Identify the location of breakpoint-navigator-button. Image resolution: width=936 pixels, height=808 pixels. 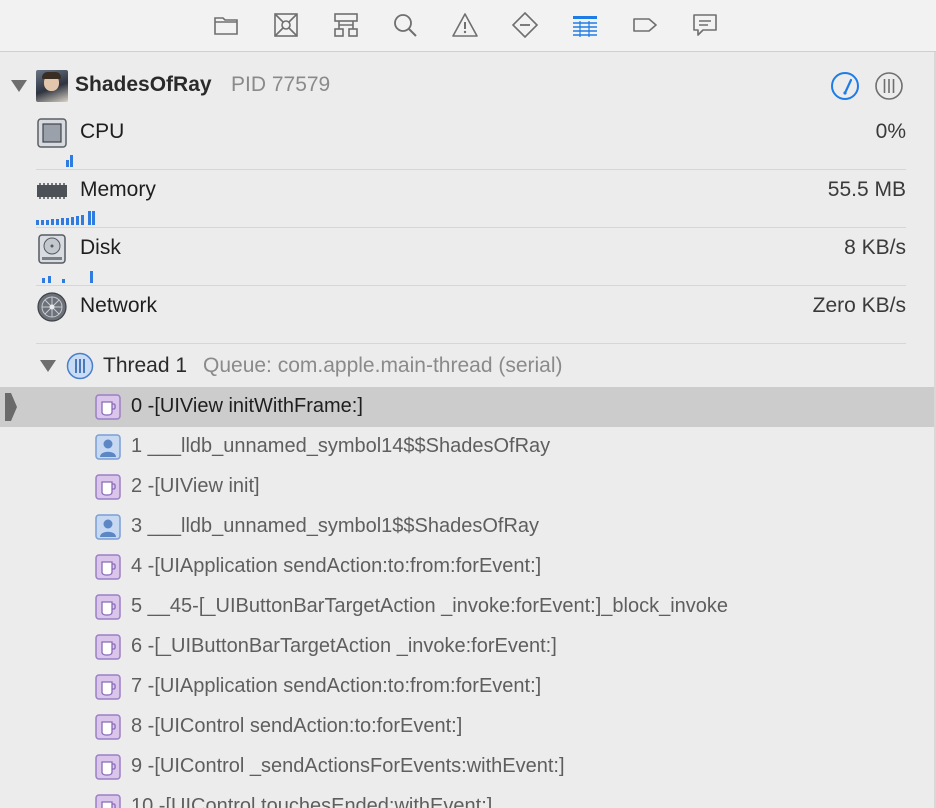
(645, 25).